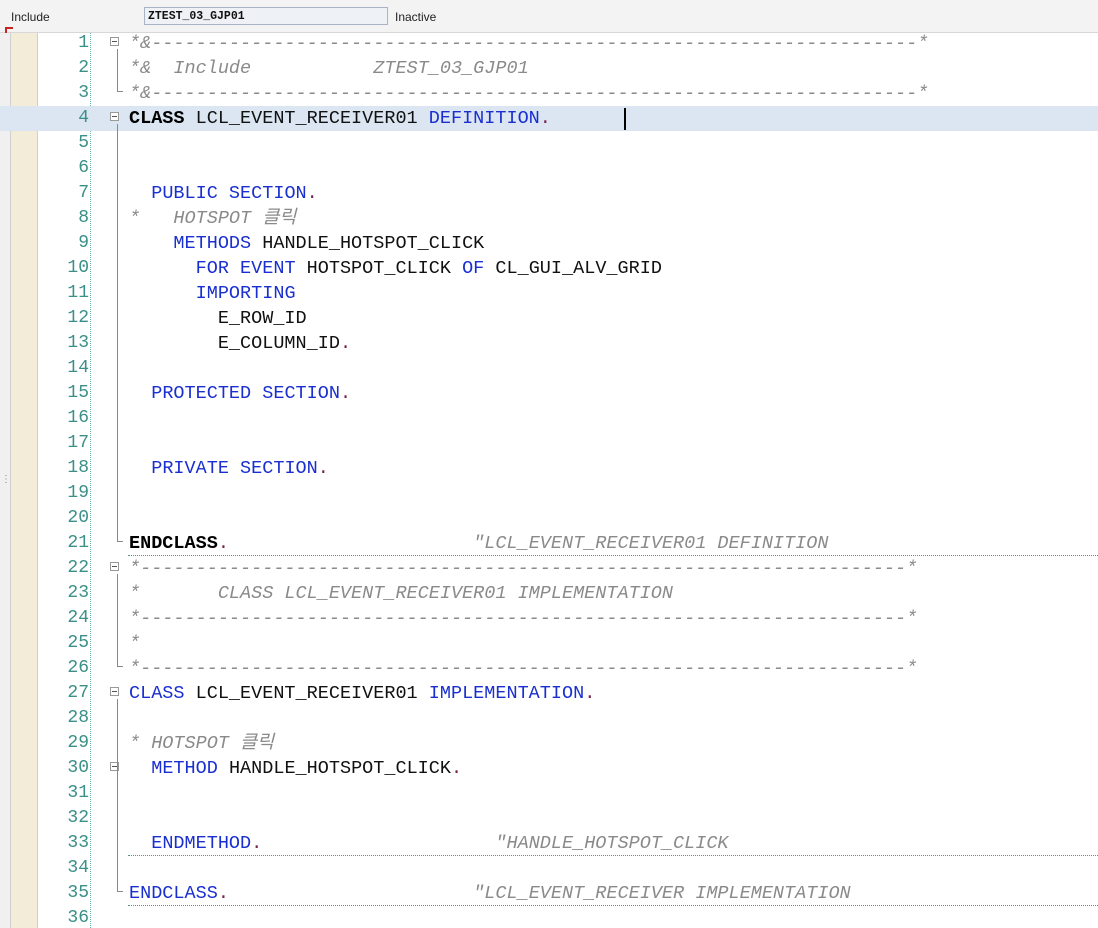 This screenshot has height=928, width=1098. Describe the element at coordinates (549, 143) in the screenshot. I see `code-line: 5` at that location.